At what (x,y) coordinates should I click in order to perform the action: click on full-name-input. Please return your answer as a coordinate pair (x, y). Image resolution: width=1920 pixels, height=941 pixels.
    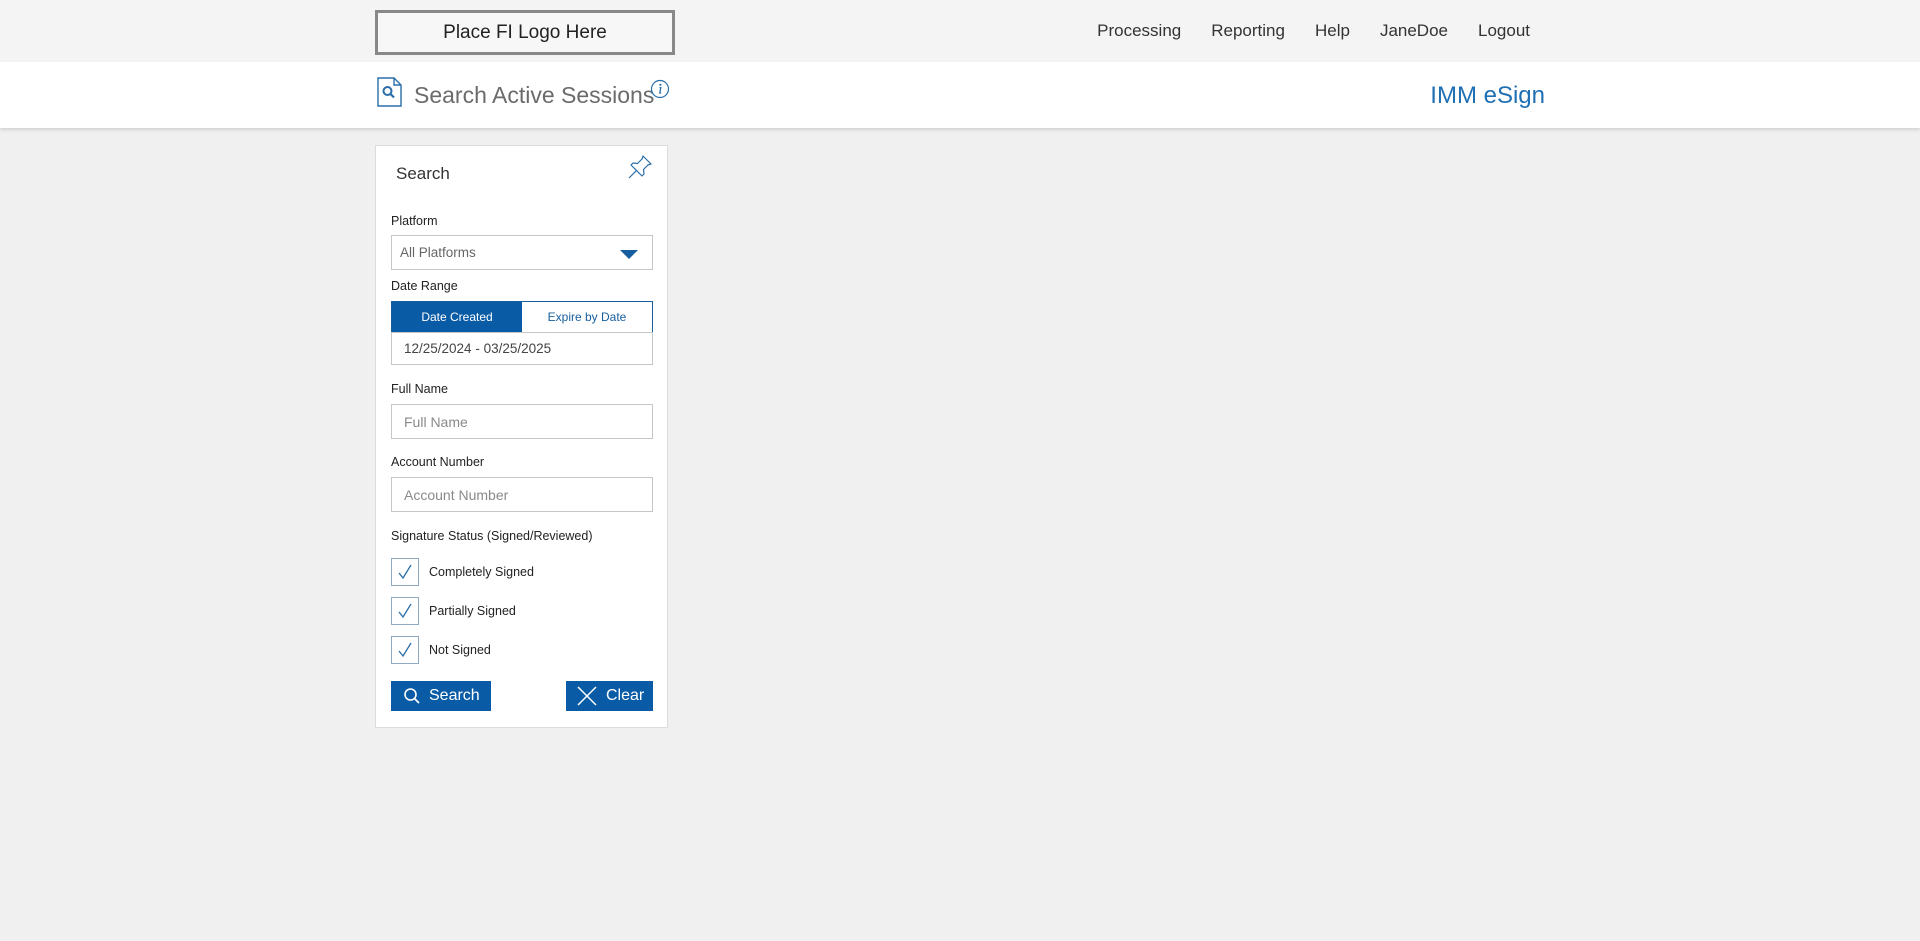
    Looking at the image, I should click on (522, 421).